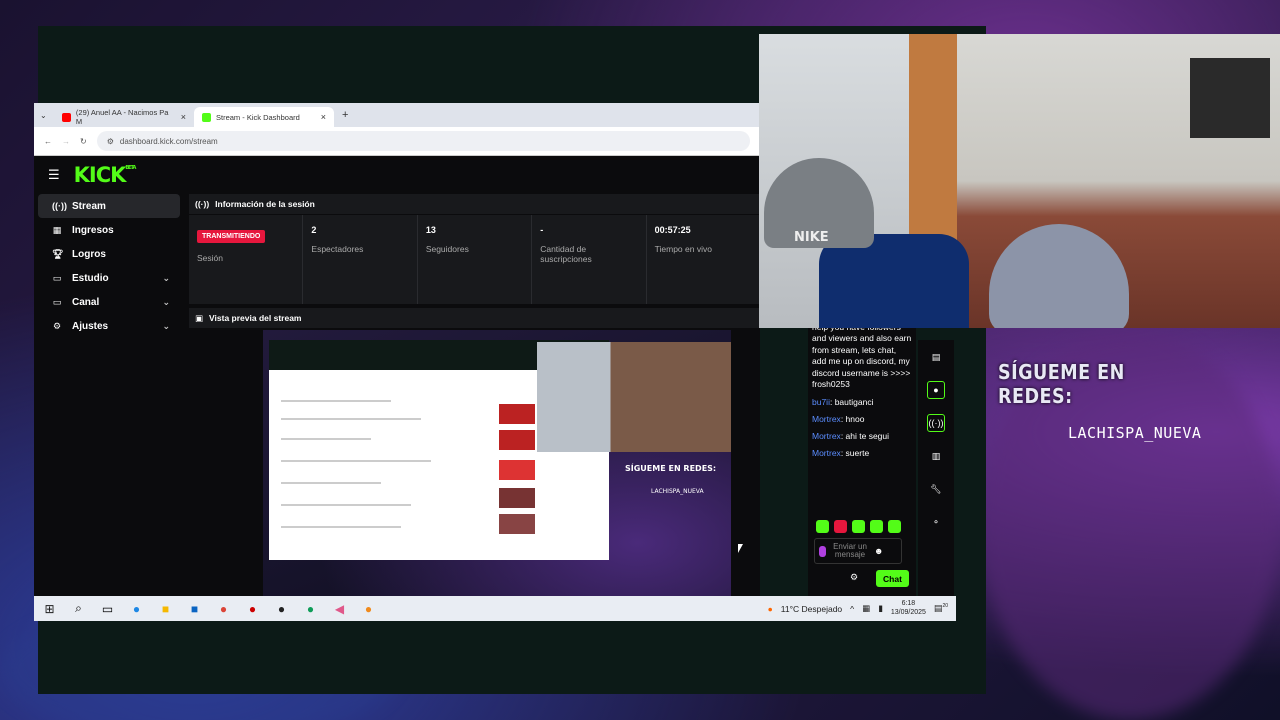 The image size is (1280, 720). I want to click on address-bar: ← → ↻ ⚙ dashboard.kick.com/stream, so click(397, 141).